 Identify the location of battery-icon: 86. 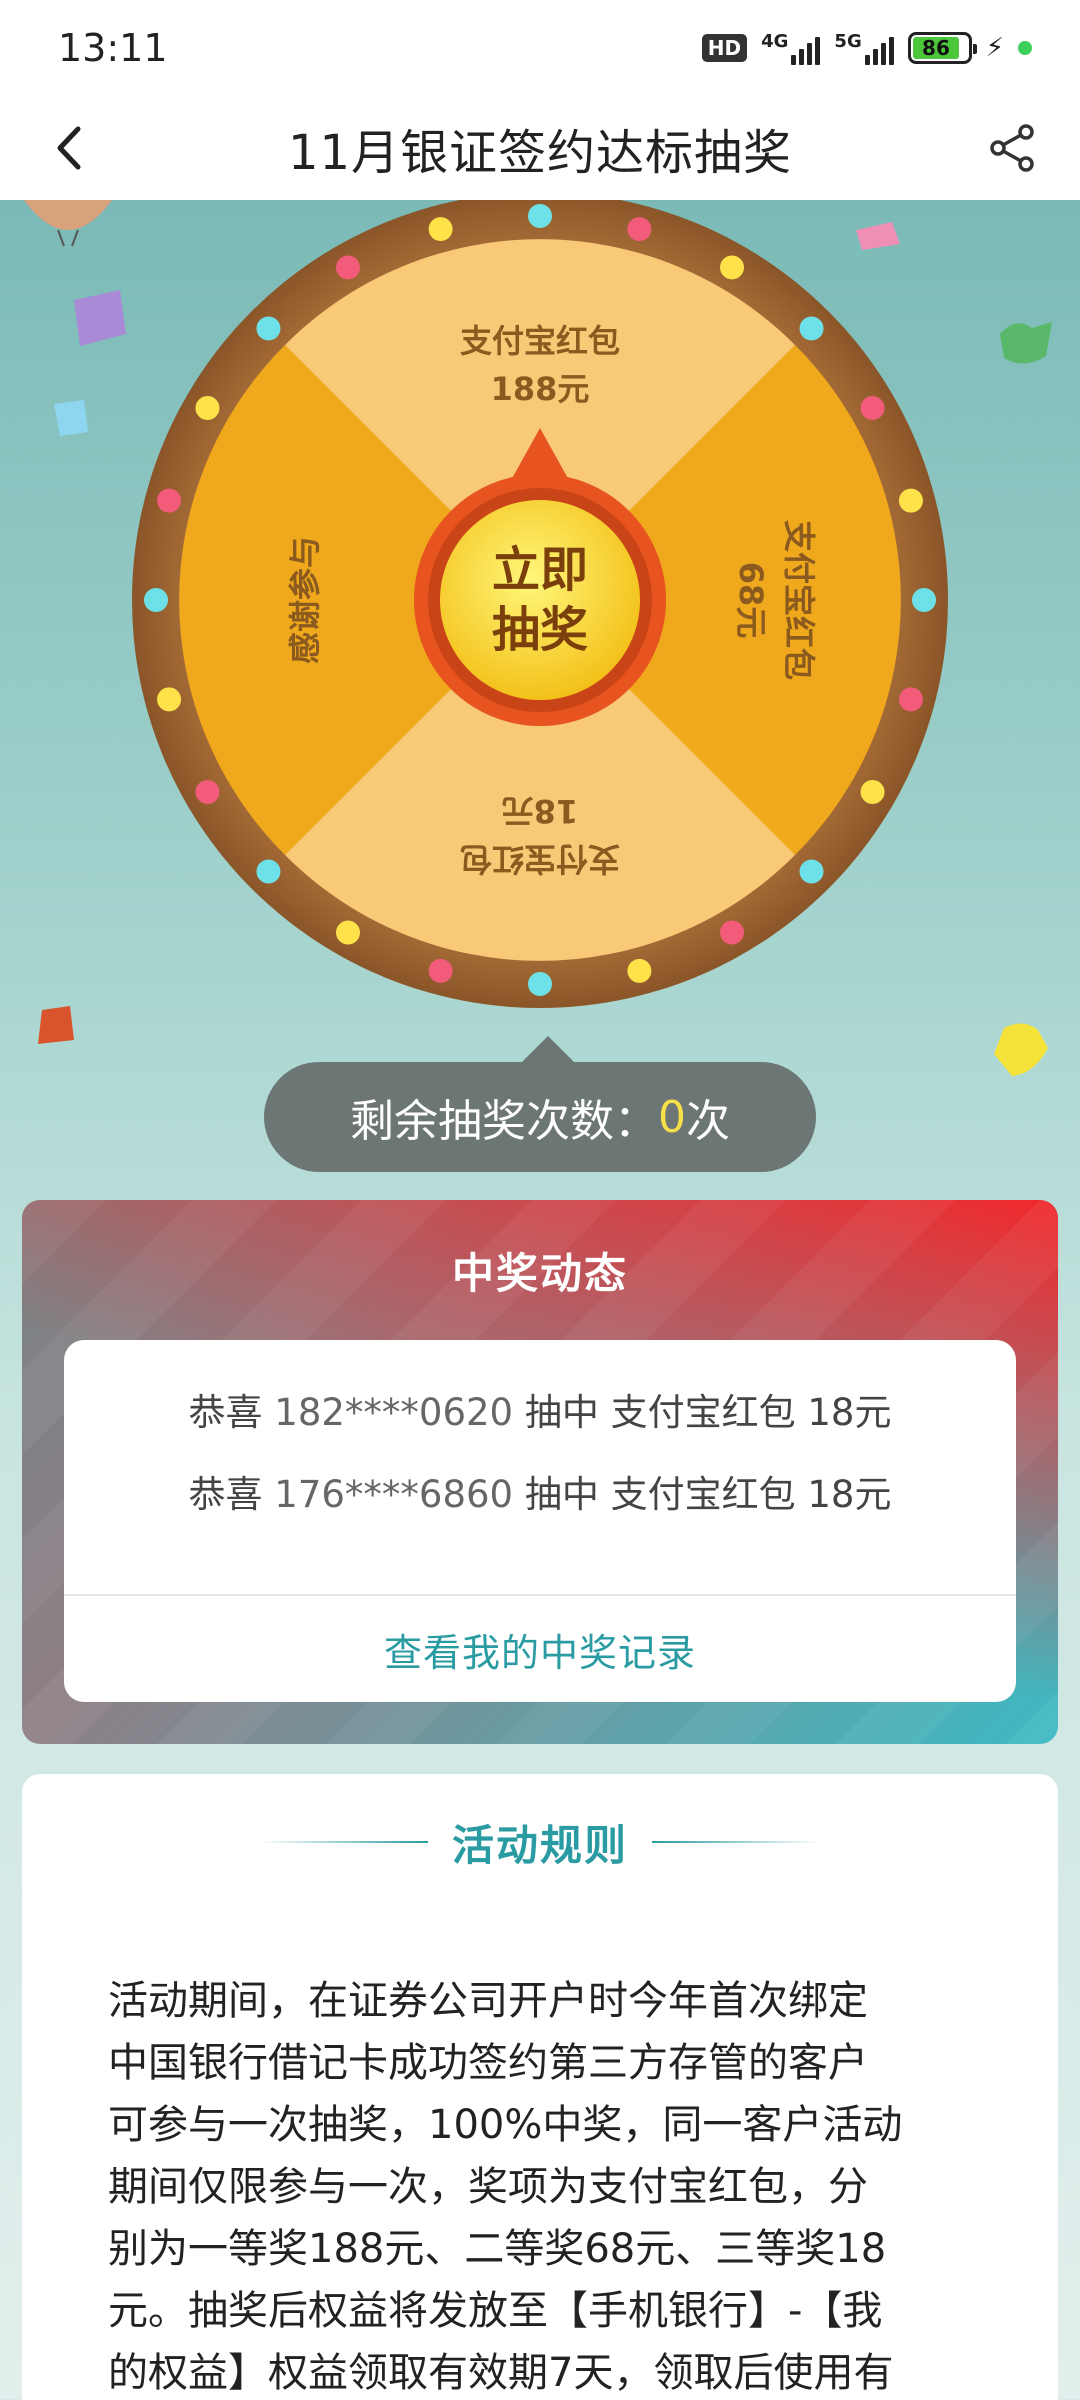
(942, 48).